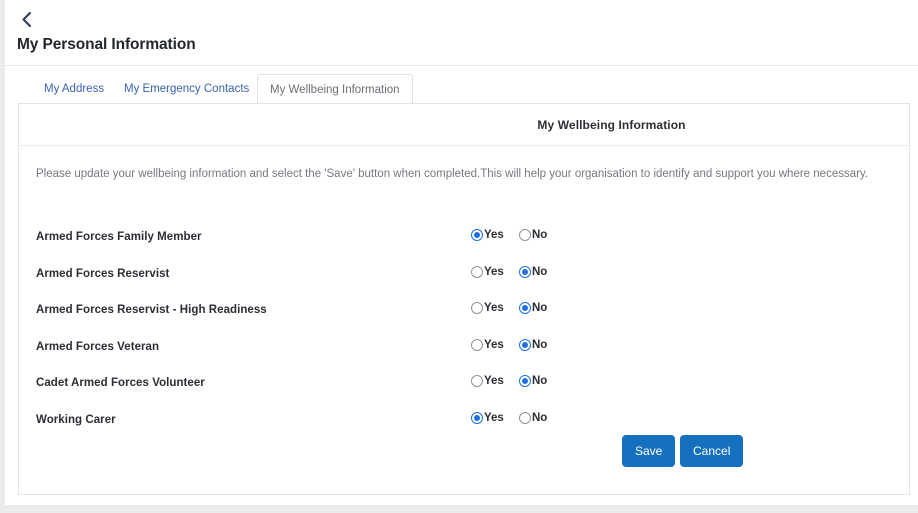 The width and height of the screenshot is (918, 513). Describe the element at coordinates (464, 390) in the screenshot. I see `question-row: Cadet Armed Forces Volunteer Yes No` at that location.